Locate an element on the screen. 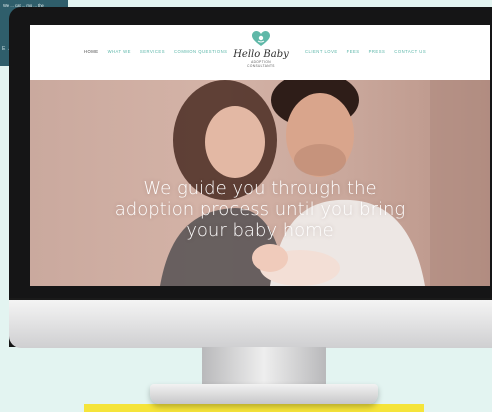 This screenshot has height=412, width=492. nav-item-common-questions: COMMON QUESTIONS is located at coordinates (200, 51).